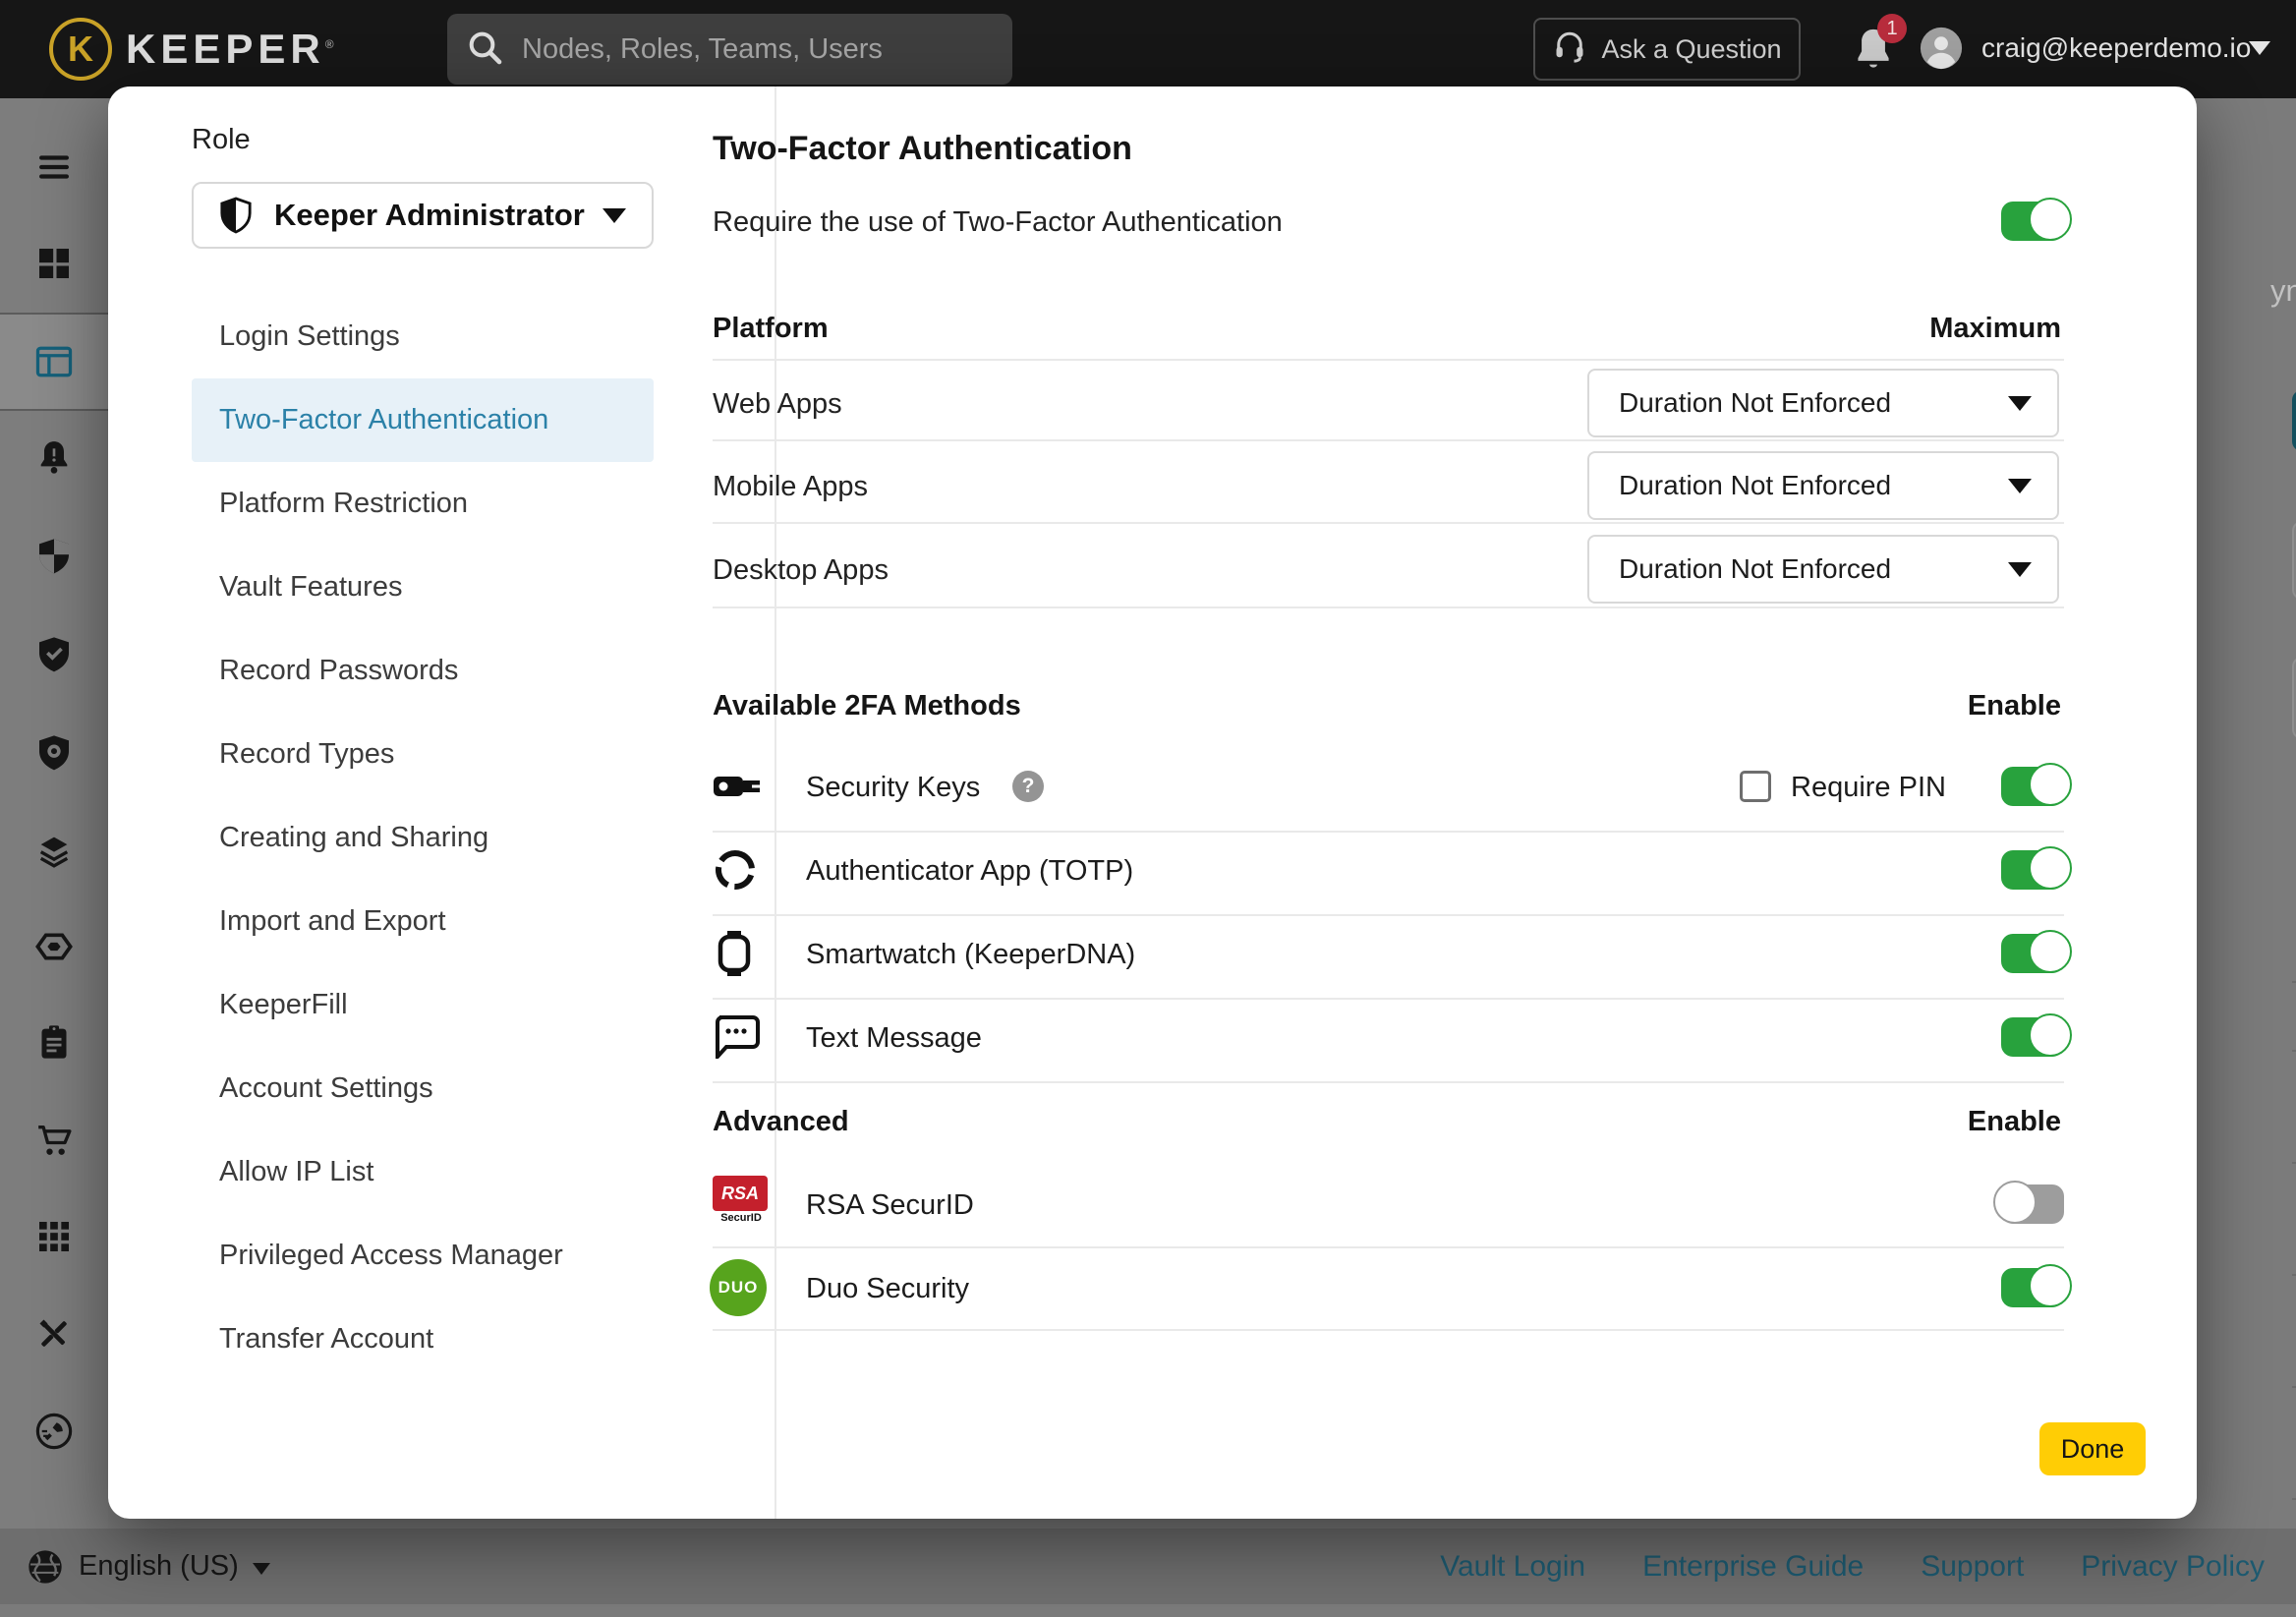  Describe the element at coordinates (2014, 706) in the screenshot. I see `methods-enable-header: Enable` at that location.